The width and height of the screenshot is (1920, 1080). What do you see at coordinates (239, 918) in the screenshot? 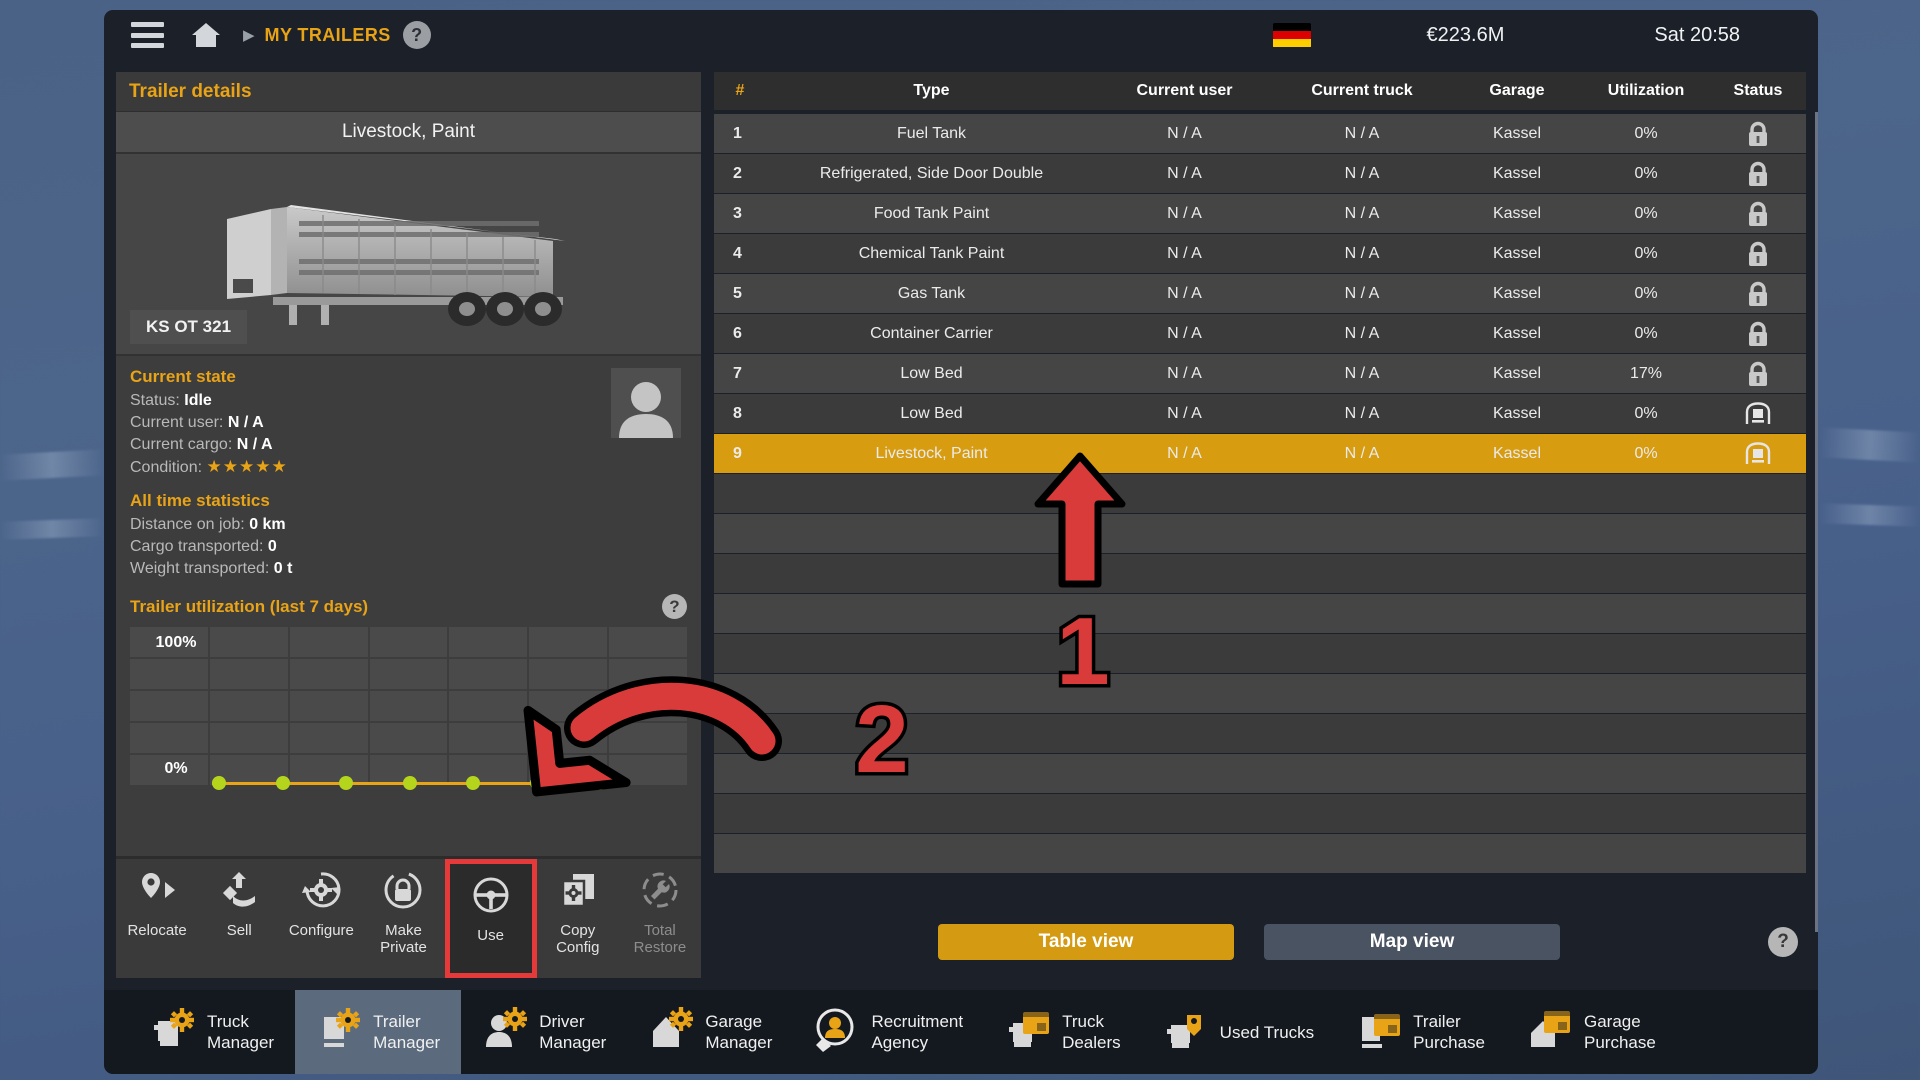
I see `action-sell-button: Sell` at bounding box center [239, 918].